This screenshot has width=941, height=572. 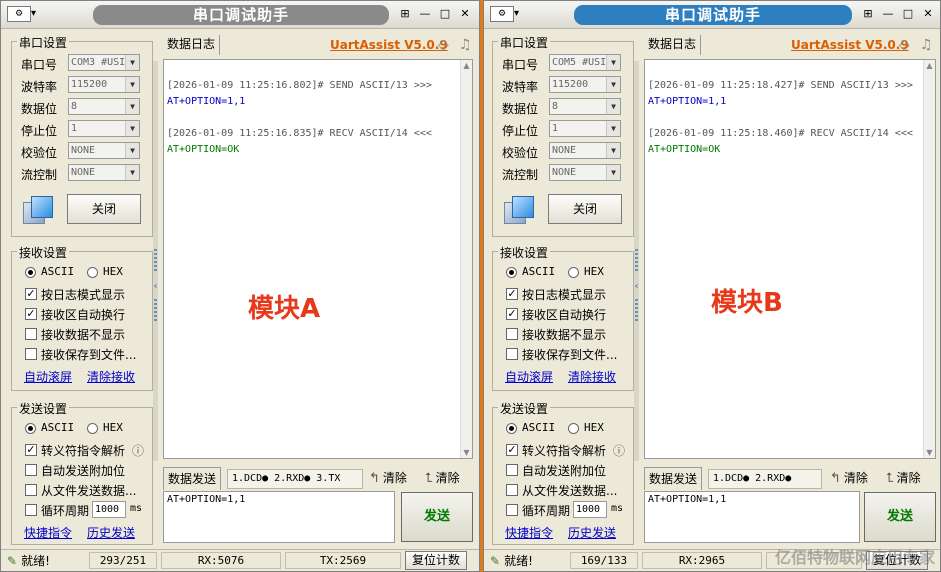 What do you see at coordinates (436, 560) in the screenshot?
I see `reset-count-button: 复位计数` at bounding box center [436, 560].